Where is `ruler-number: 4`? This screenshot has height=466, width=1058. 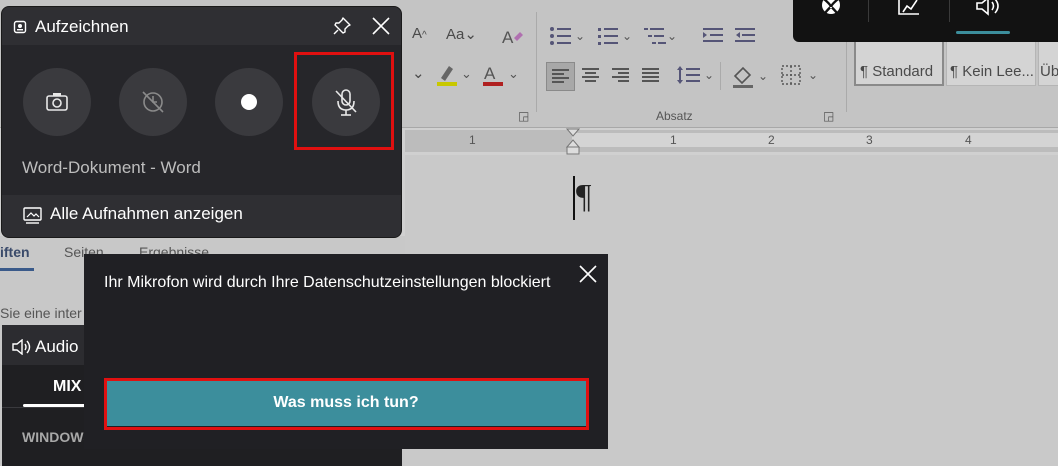 ruler-number: 4 is located at coordinates (968, 140).